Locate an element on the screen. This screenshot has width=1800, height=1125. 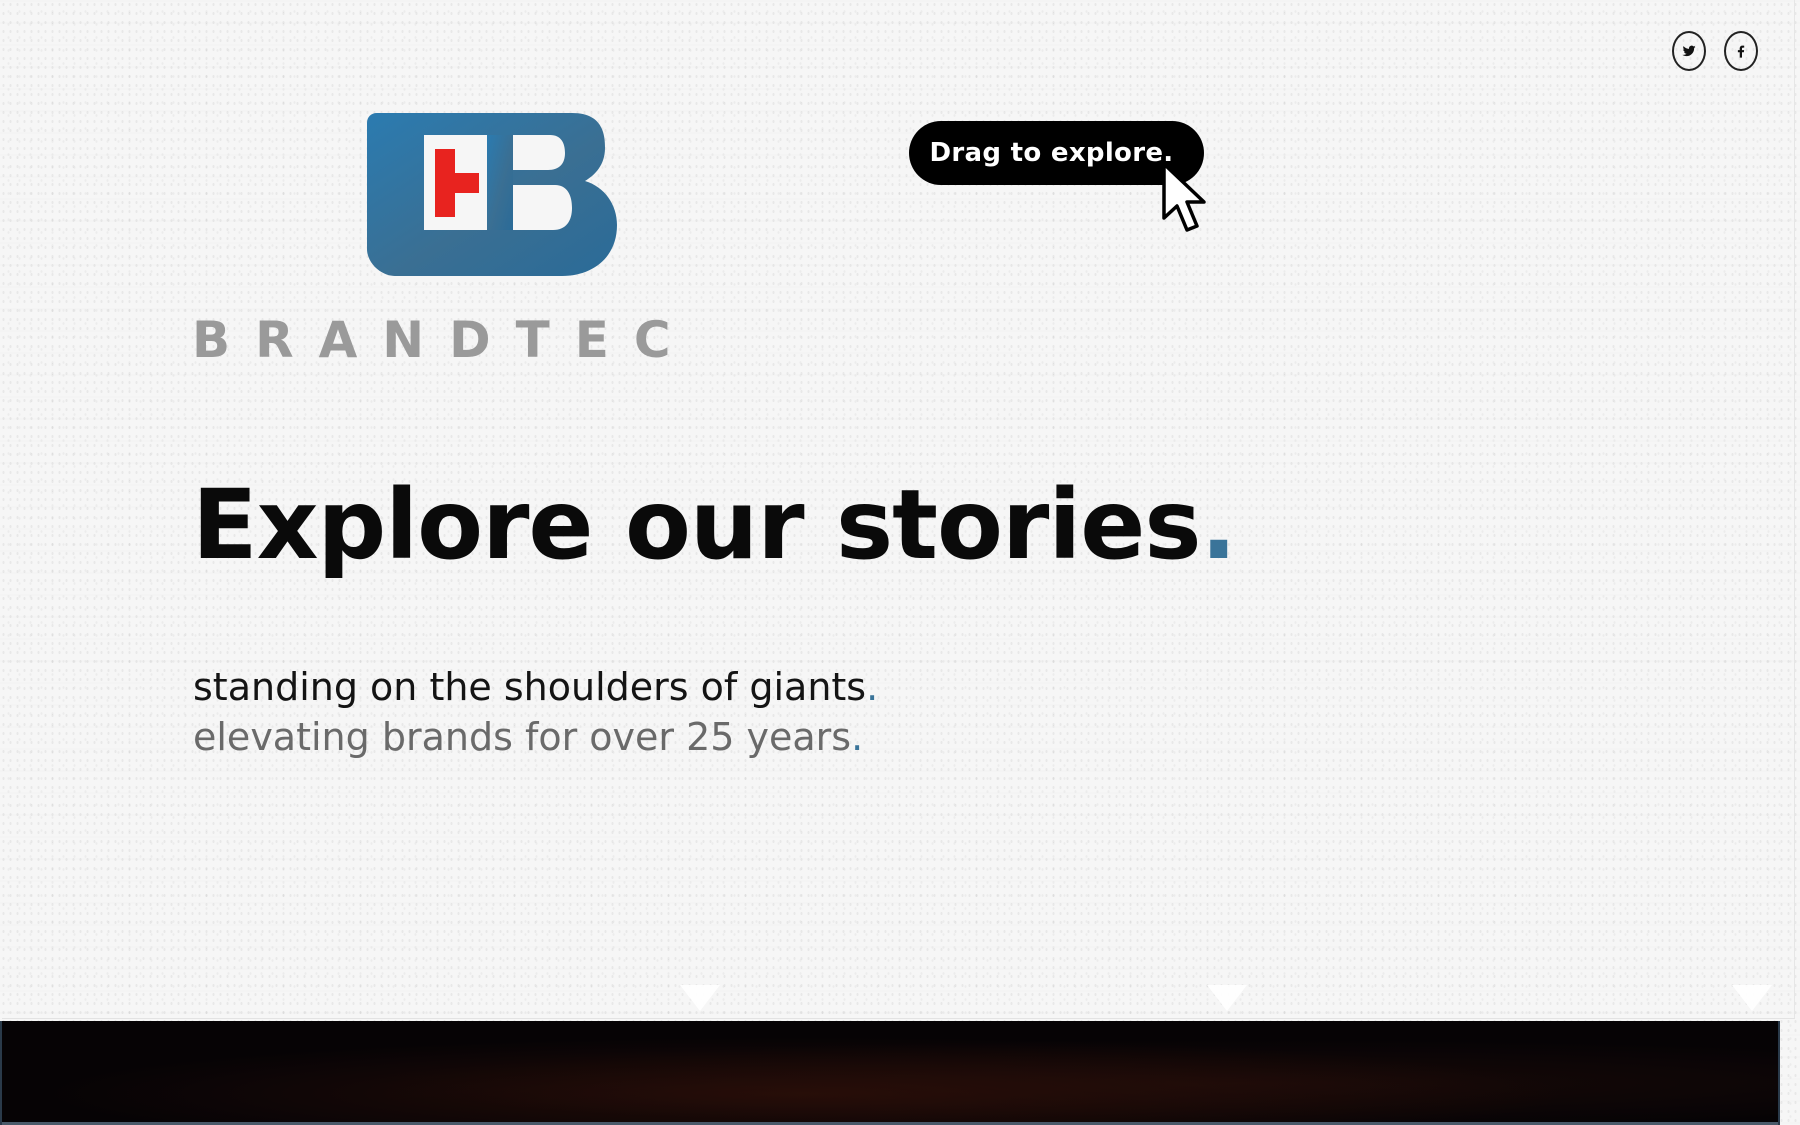
headline-text: Explore our stories is located at coordinates (696, 525).